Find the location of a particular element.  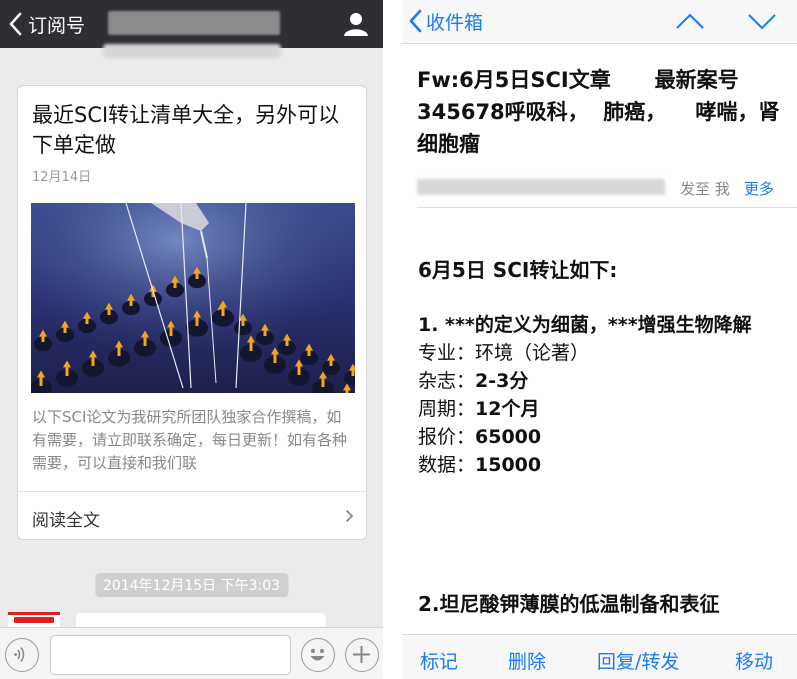

body-field-row: 杂志：2-3分 is located at coordinates (473, 381).